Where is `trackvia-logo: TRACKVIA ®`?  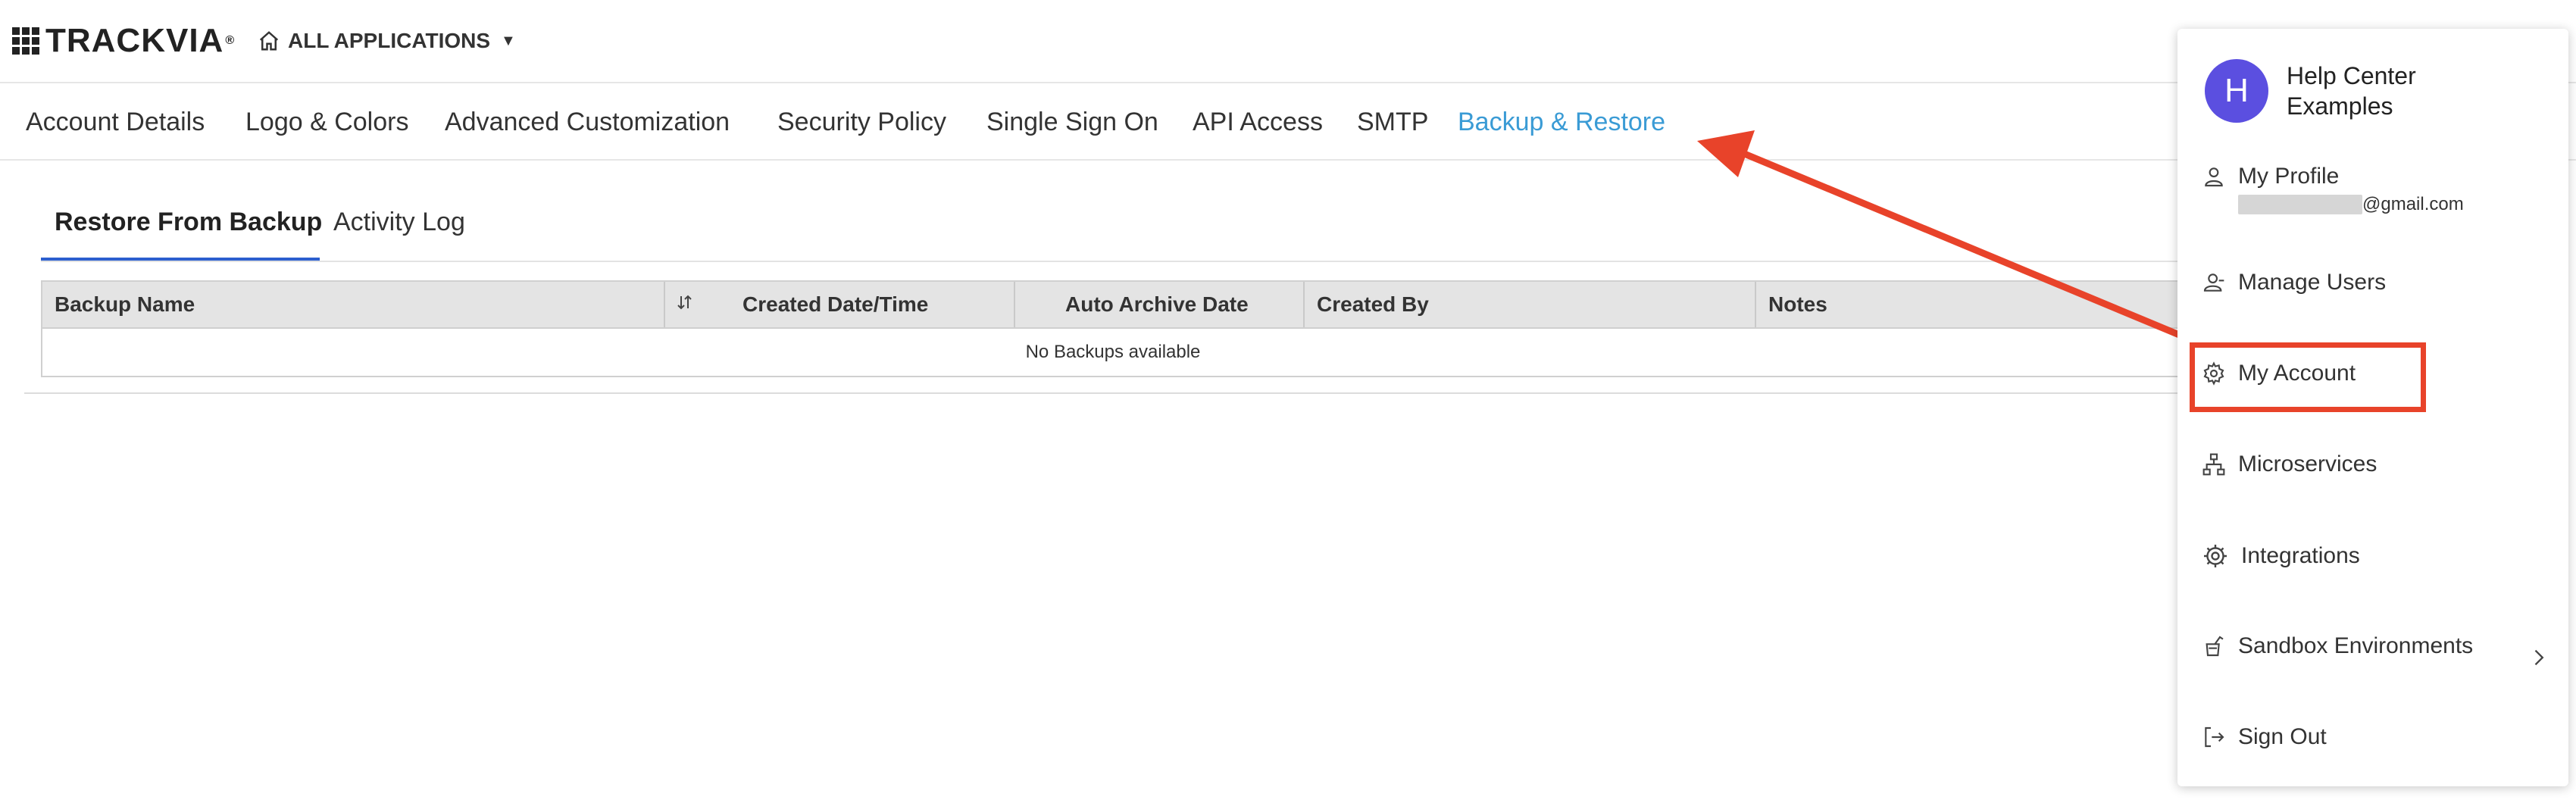
trackvia-logo: TRACKVIA ® is located at coordinates (123, 41).